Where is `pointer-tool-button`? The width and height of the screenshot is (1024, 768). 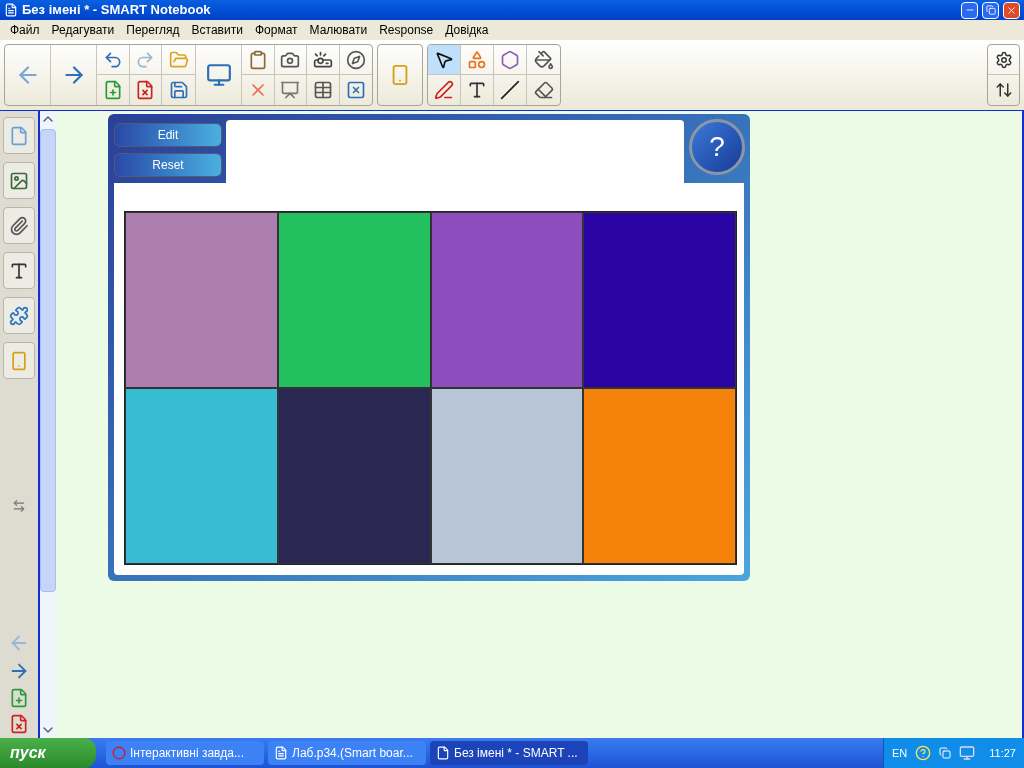
pointer-tool-button is located at coordinates (444, 60).